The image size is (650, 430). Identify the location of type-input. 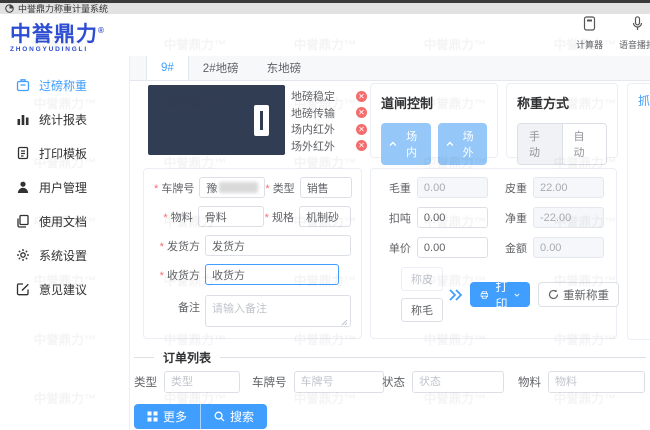
(325, 187).